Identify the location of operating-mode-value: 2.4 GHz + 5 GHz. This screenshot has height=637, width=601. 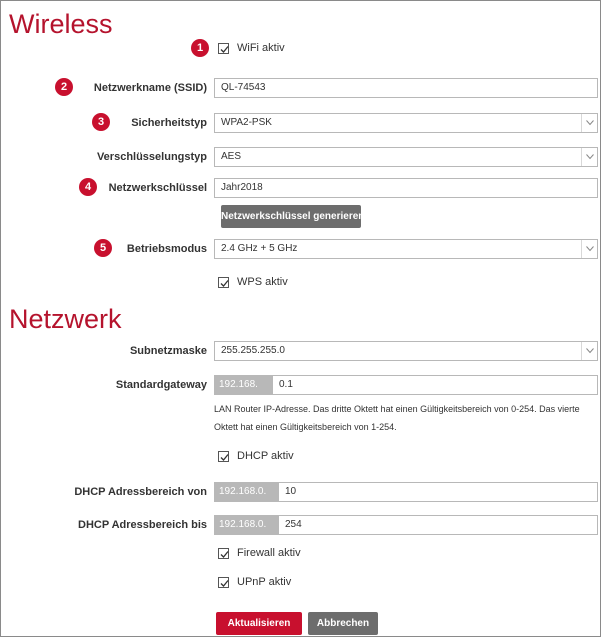
(259, 248).